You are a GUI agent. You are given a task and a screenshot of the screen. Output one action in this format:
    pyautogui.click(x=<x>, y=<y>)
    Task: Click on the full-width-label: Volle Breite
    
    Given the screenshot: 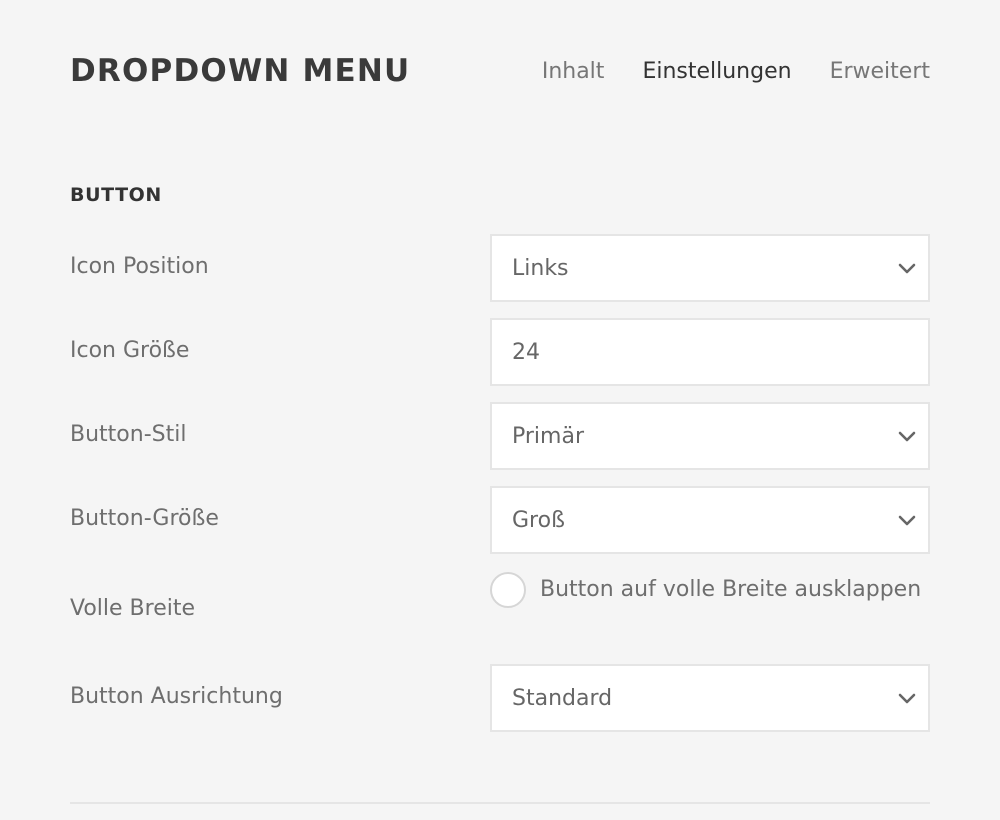 What is the action you would take?
    pyautogui.click(x=133, y=608)
    